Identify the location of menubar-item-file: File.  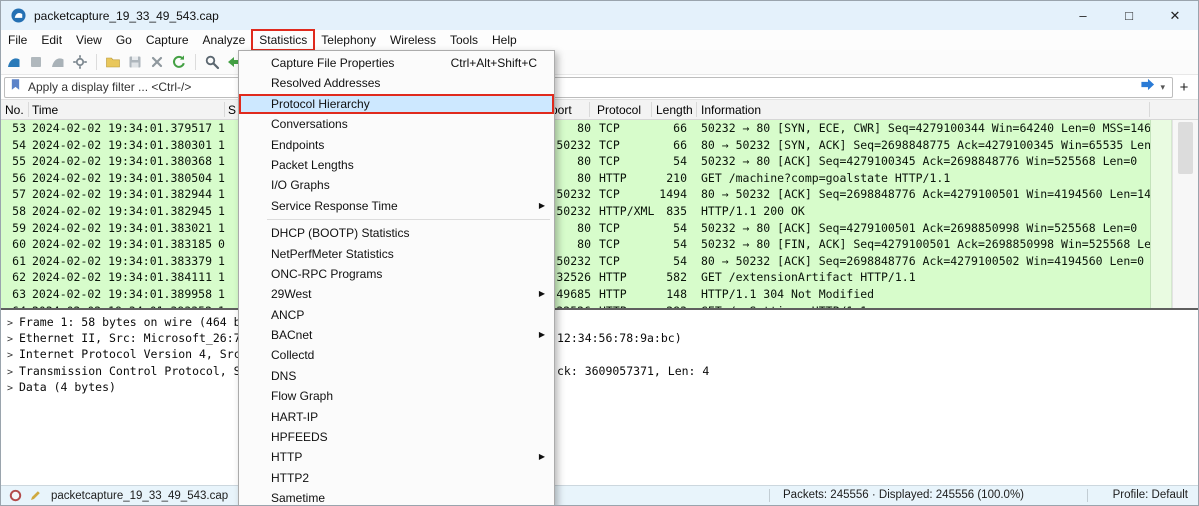
(17, 40).